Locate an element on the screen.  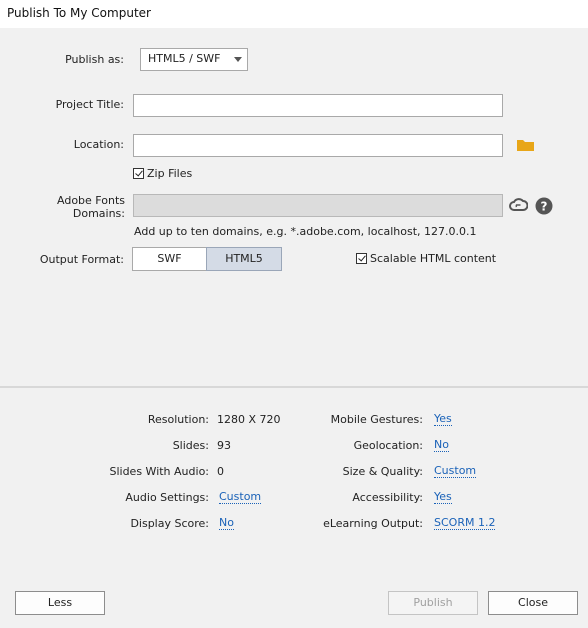
project-title-label: Project Title: is located at coordinates (89, 104).